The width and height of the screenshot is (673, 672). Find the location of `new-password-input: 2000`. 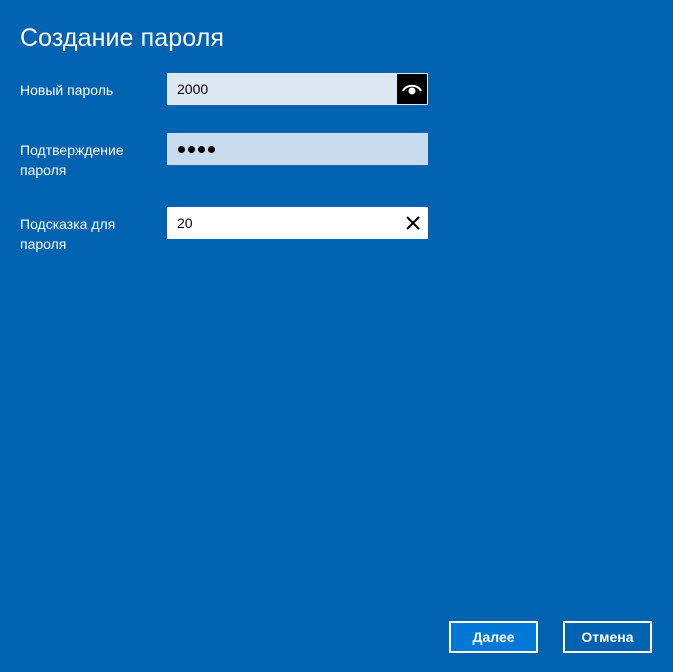

new-password-input: 2000 is located at coordinates (297, 89).